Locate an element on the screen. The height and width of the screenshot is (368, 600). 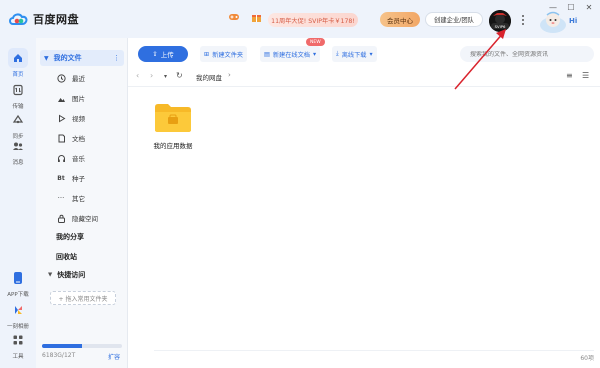
new-badge: NEW is located at coordinates (315, 42).